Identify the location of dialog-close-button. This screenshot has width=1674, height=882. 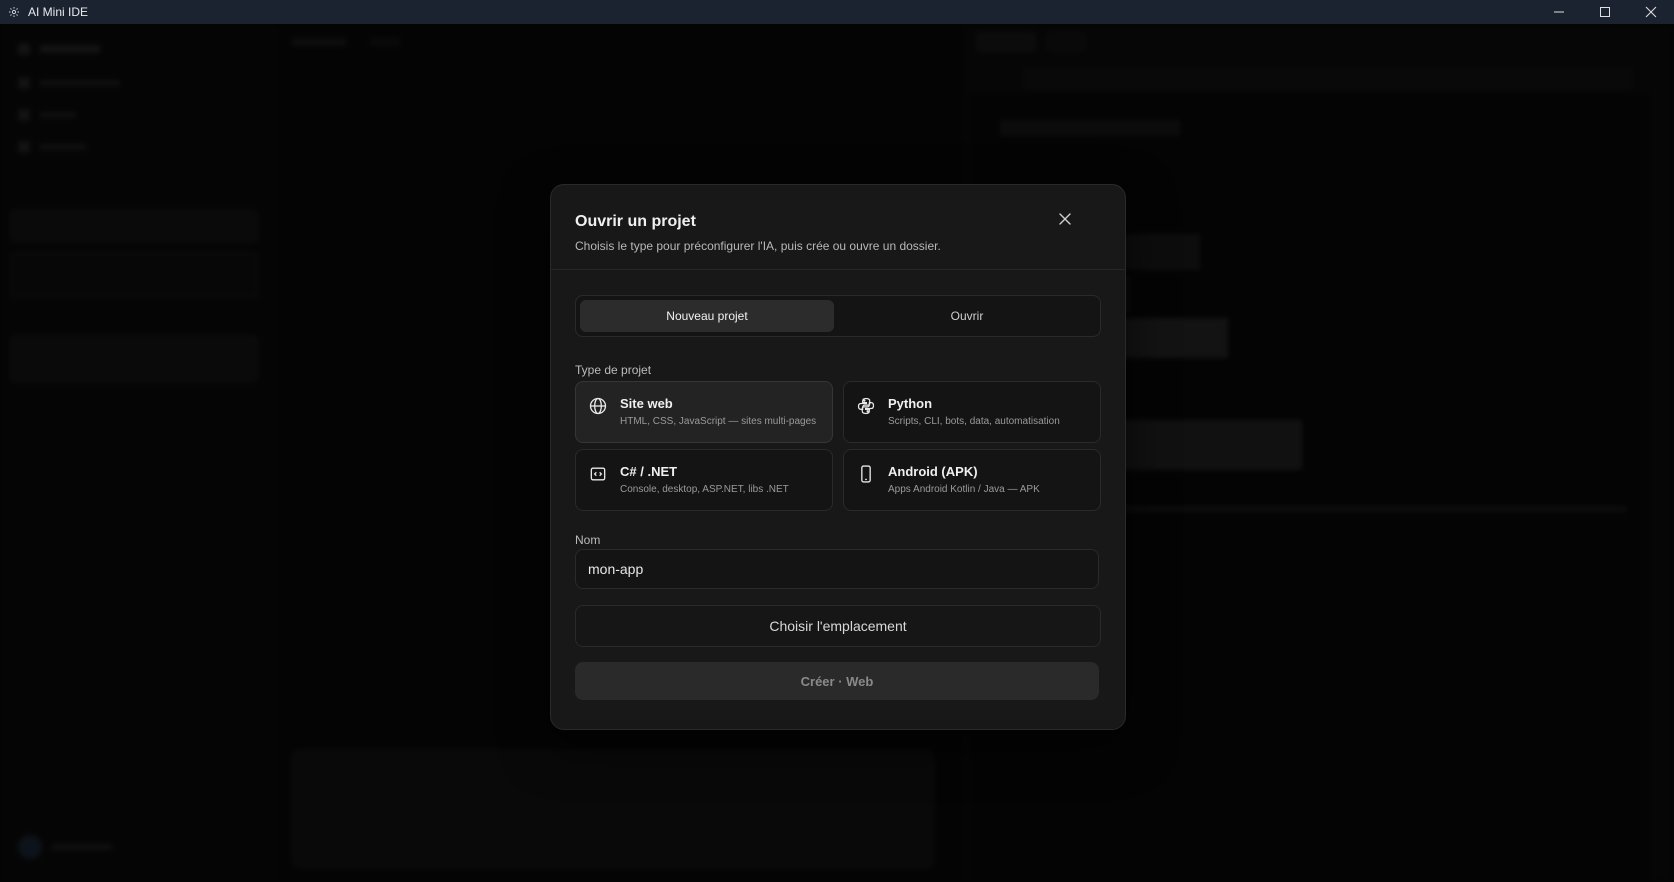
(1065, 219).